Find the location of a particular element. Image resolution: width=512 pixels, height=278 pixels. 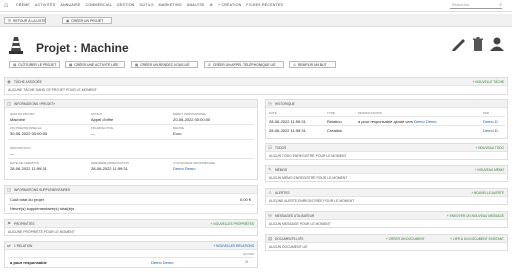

new-memo-button: + Nouveau mémo is located at coordinates (489, 170).